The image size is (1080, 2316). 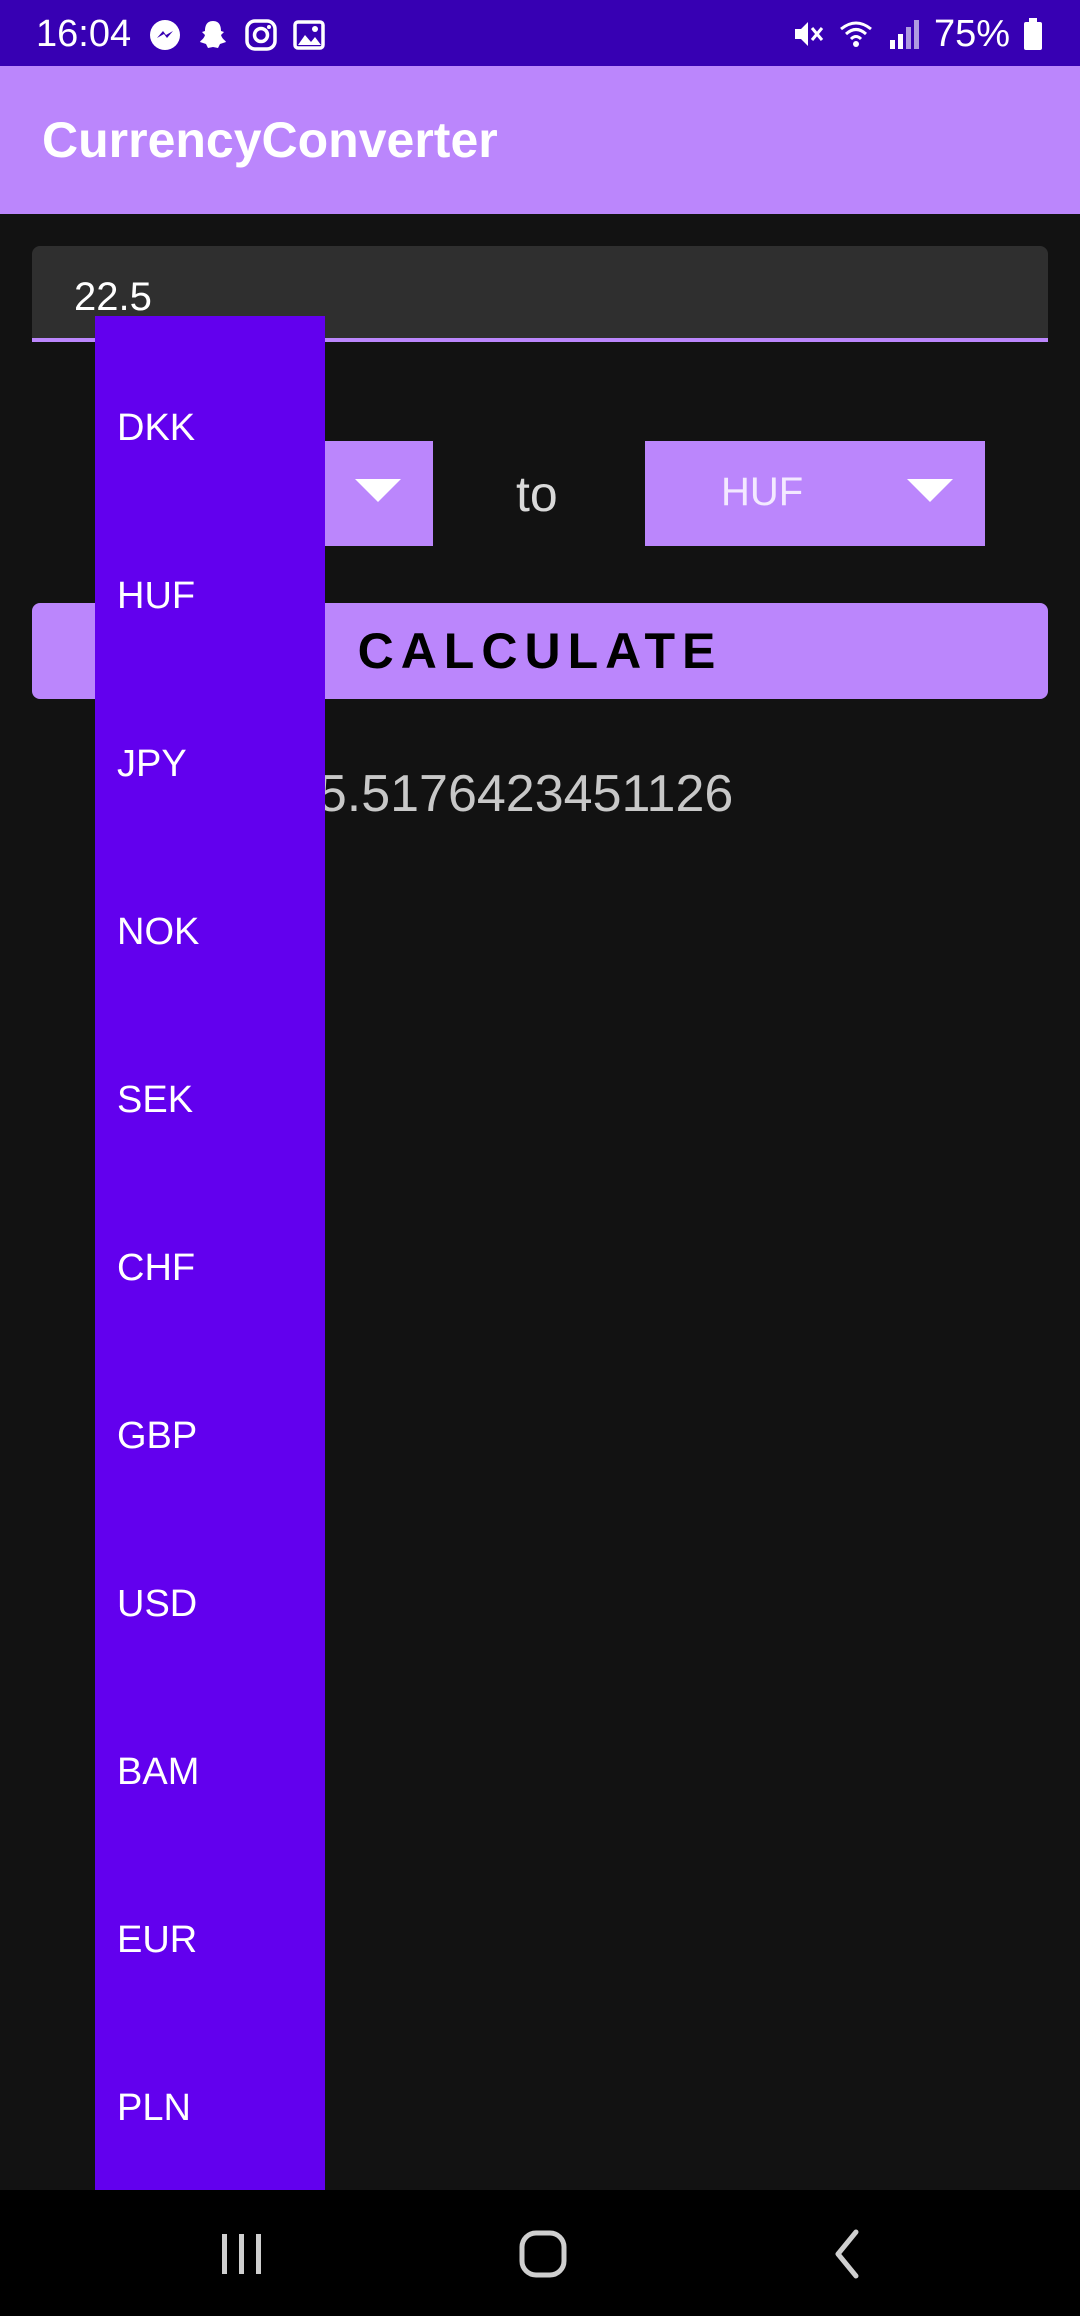 I want to click on dropdown-item-usd: USD, so click(x=217, y=1604).